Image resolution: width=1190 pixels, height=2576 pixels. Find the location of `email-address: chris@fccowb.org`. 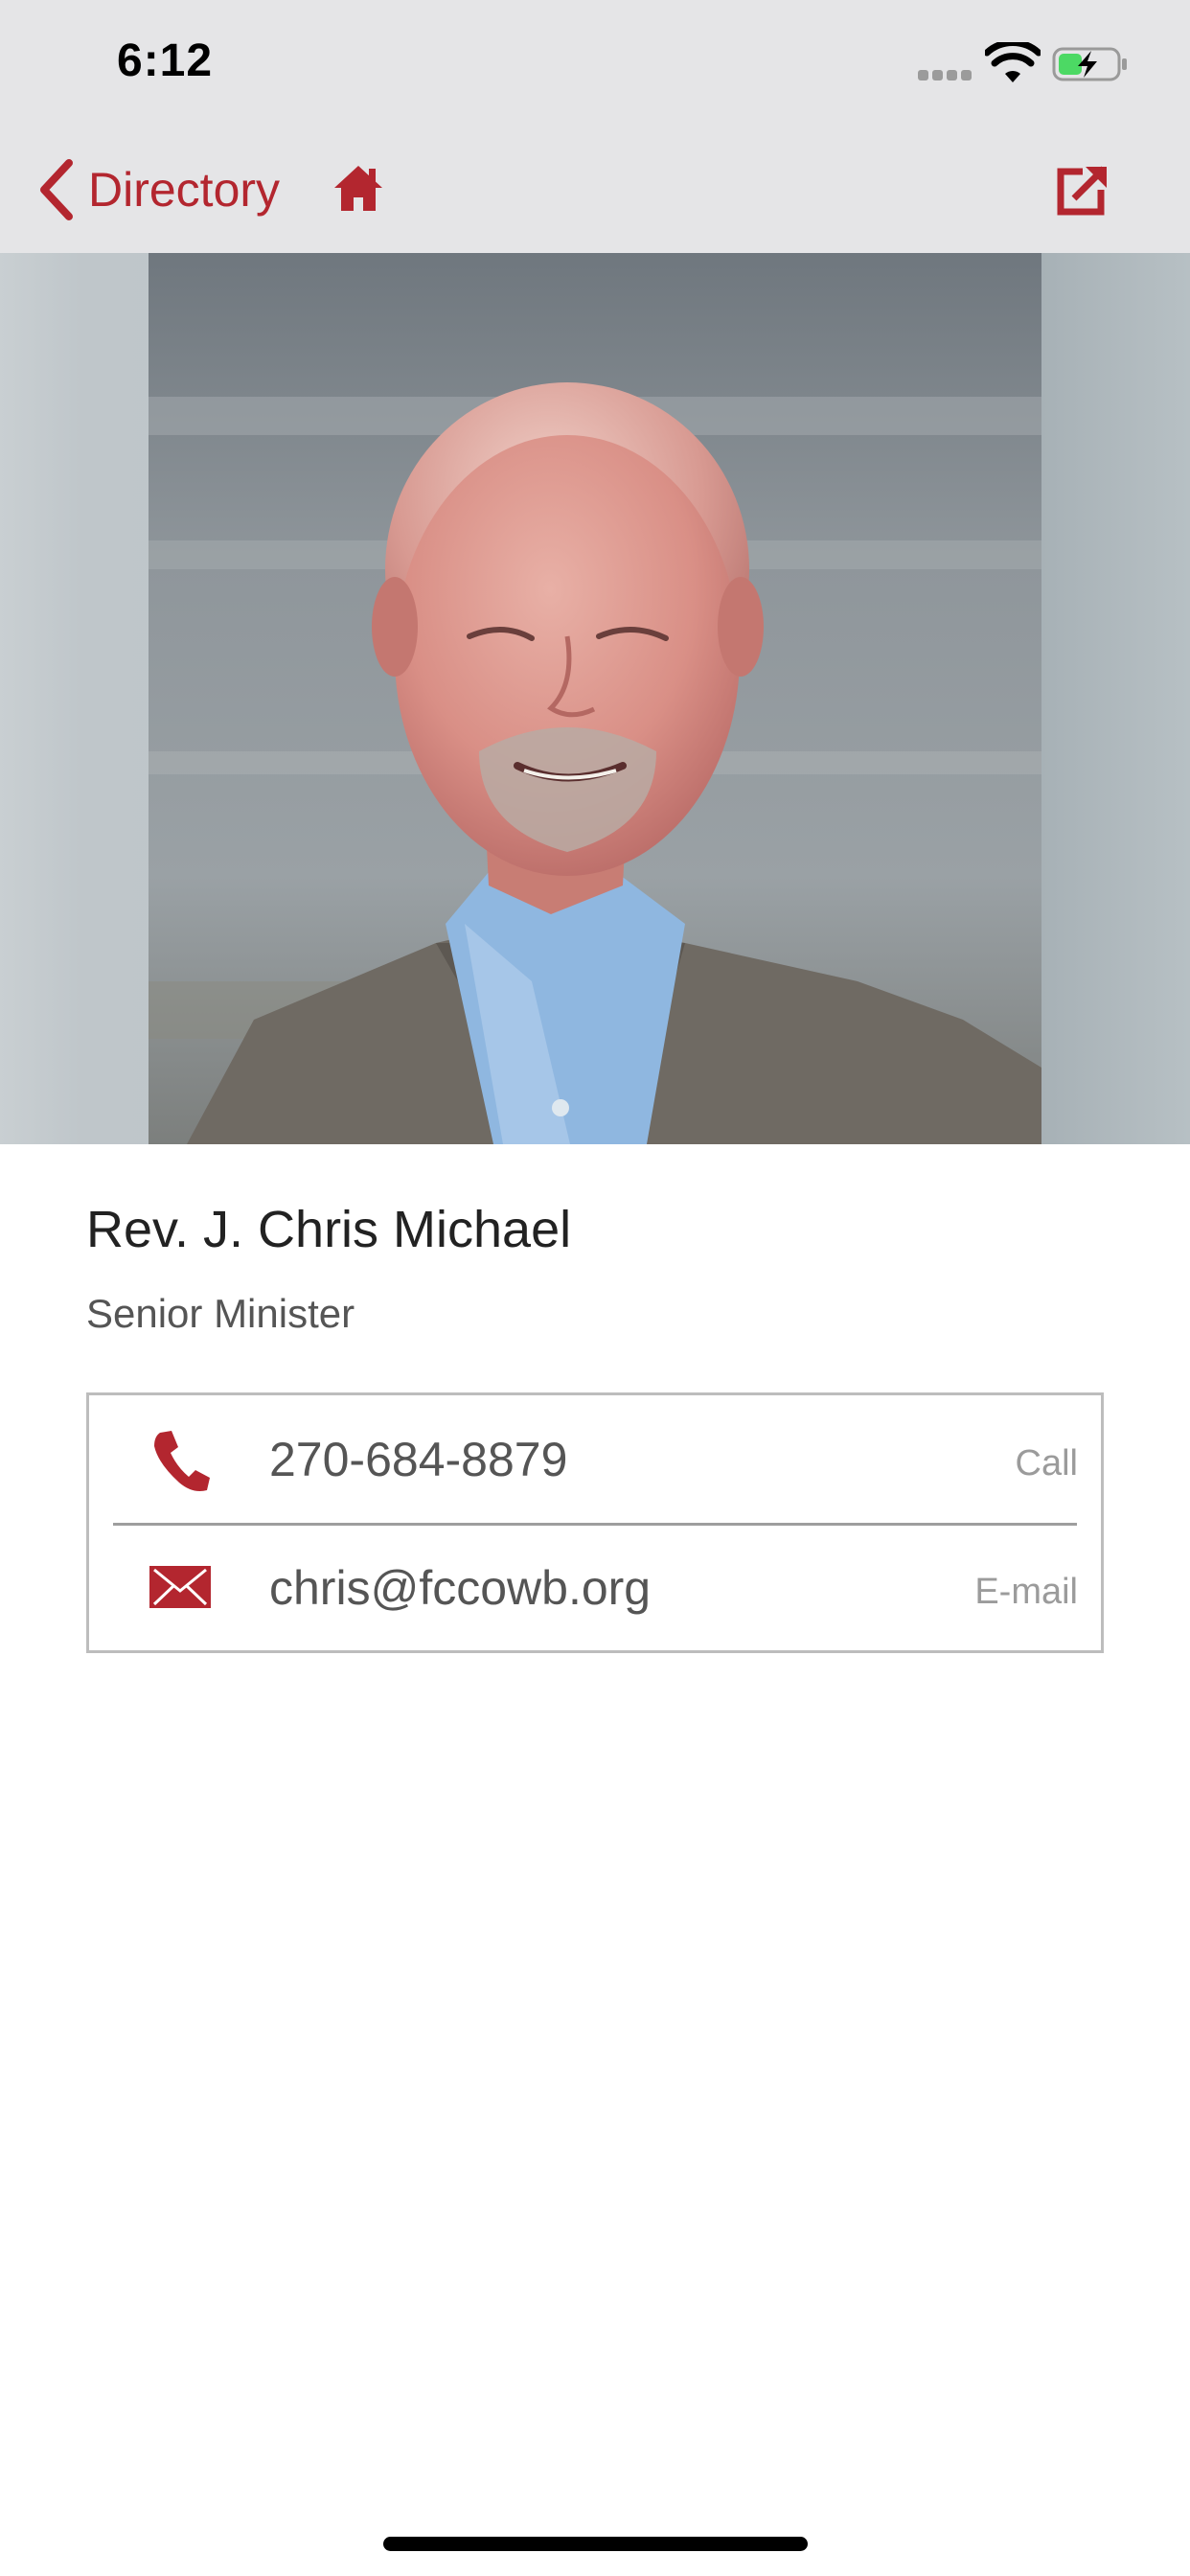

email-address: chris@fccowb.org is located at coordinates (460, 1588).